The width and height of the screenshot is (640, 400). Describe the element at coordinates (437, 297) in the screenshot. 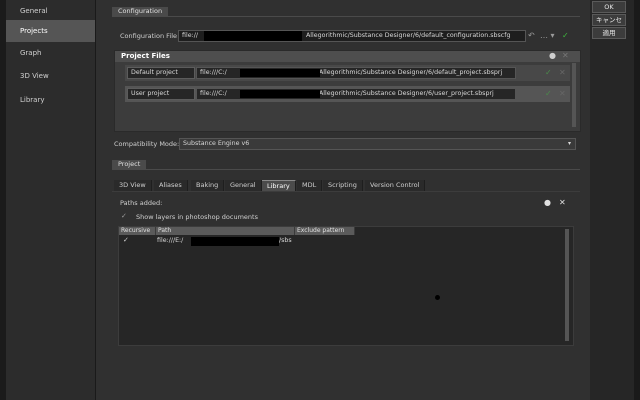

I see `cursor-dot` at that location.